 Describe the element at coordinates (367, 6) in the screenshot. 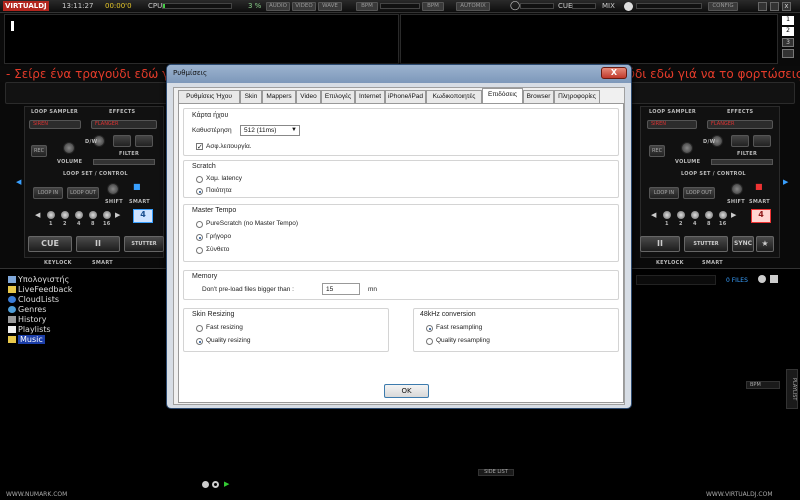

I see `bpm-left-button: BPM` at that location.